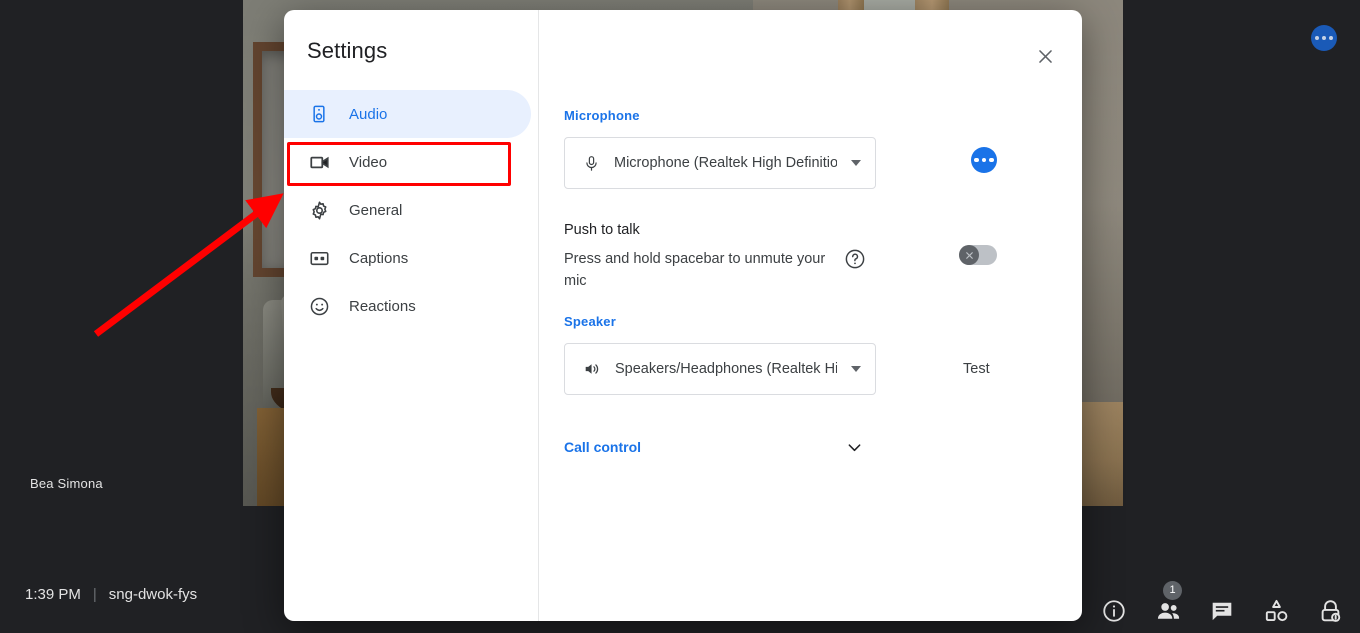  I want to click on lock-shield-icon, so click(1330, 610).